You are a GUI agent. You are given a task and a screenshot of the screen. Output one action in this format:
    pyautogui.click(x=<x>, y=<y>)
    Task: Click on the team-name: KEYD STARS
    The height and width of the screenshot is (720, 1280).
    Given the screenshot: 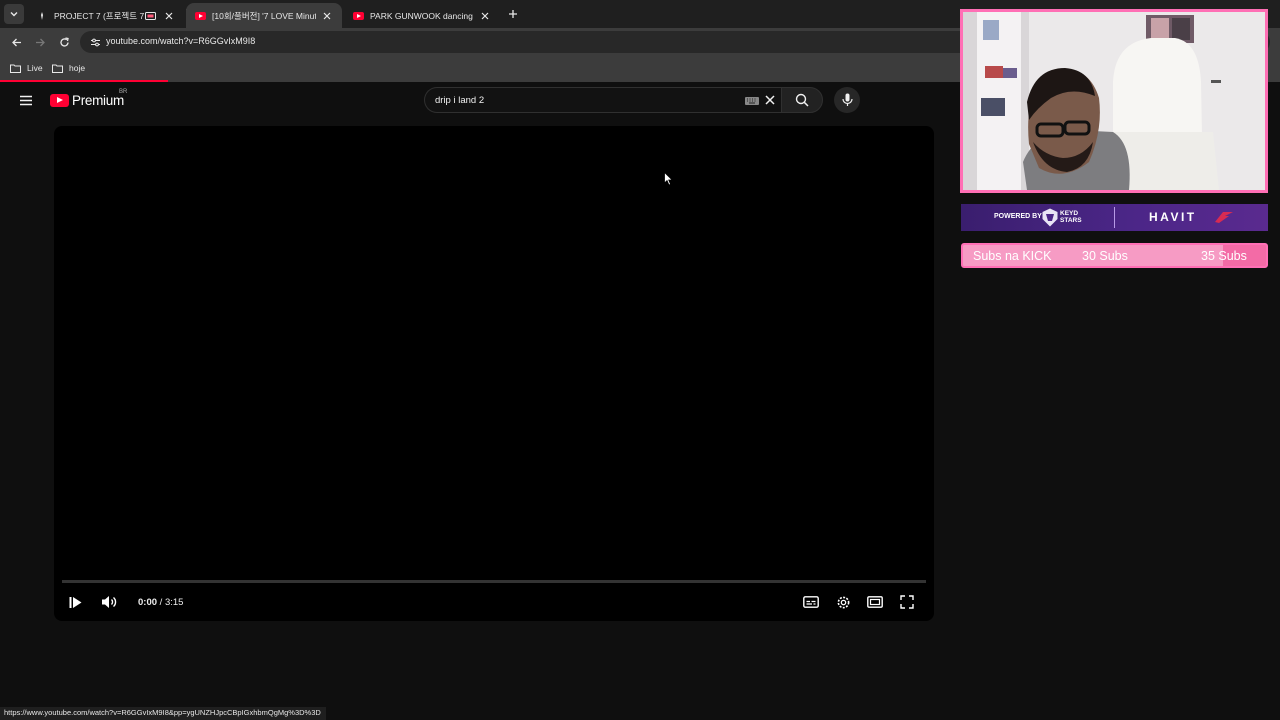 What is the action you would take?
    pyautogui.click(x=1071, y=217)
    